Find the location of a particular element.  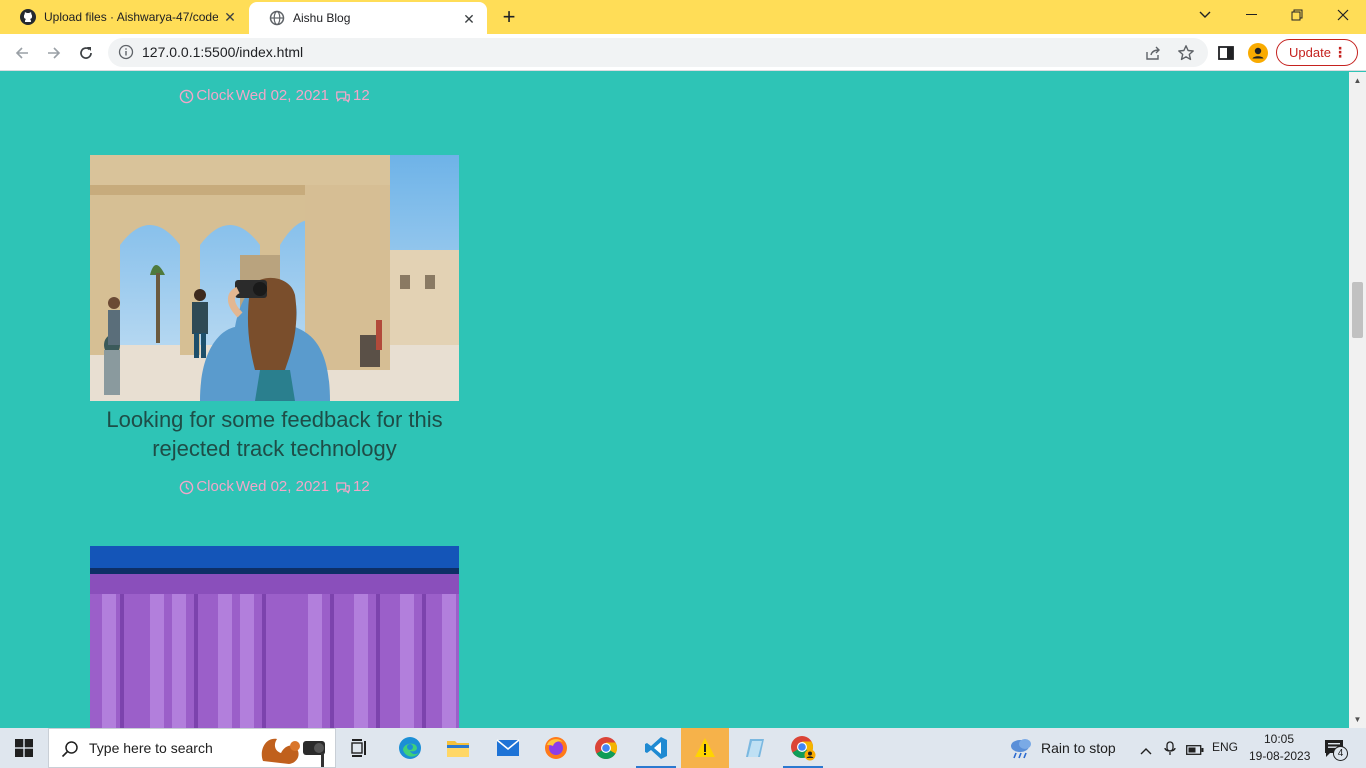

task-view-icon is located at coordinates (360, 748).